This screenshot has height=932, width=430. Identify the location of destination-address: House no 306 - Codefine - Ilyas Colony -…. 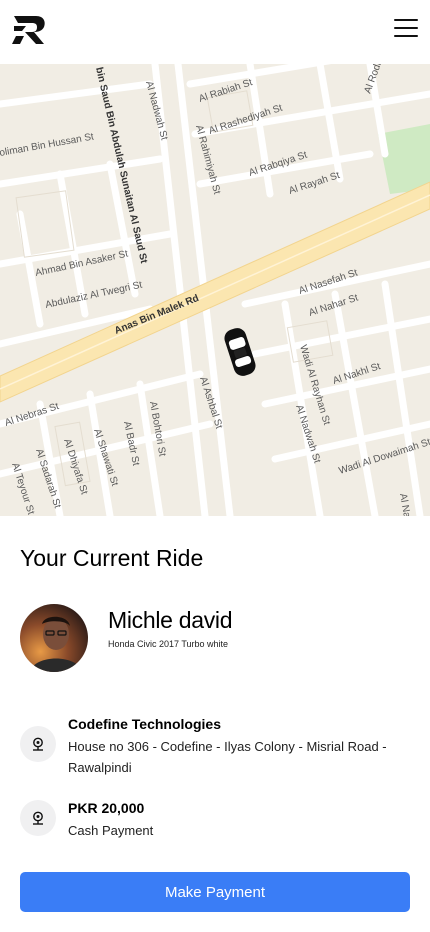
(227, 757).